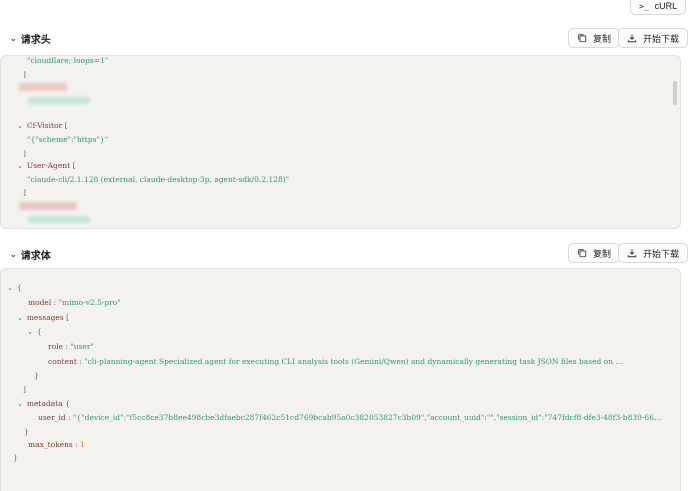  I want to click on json-value: 1, so click(82, 445).